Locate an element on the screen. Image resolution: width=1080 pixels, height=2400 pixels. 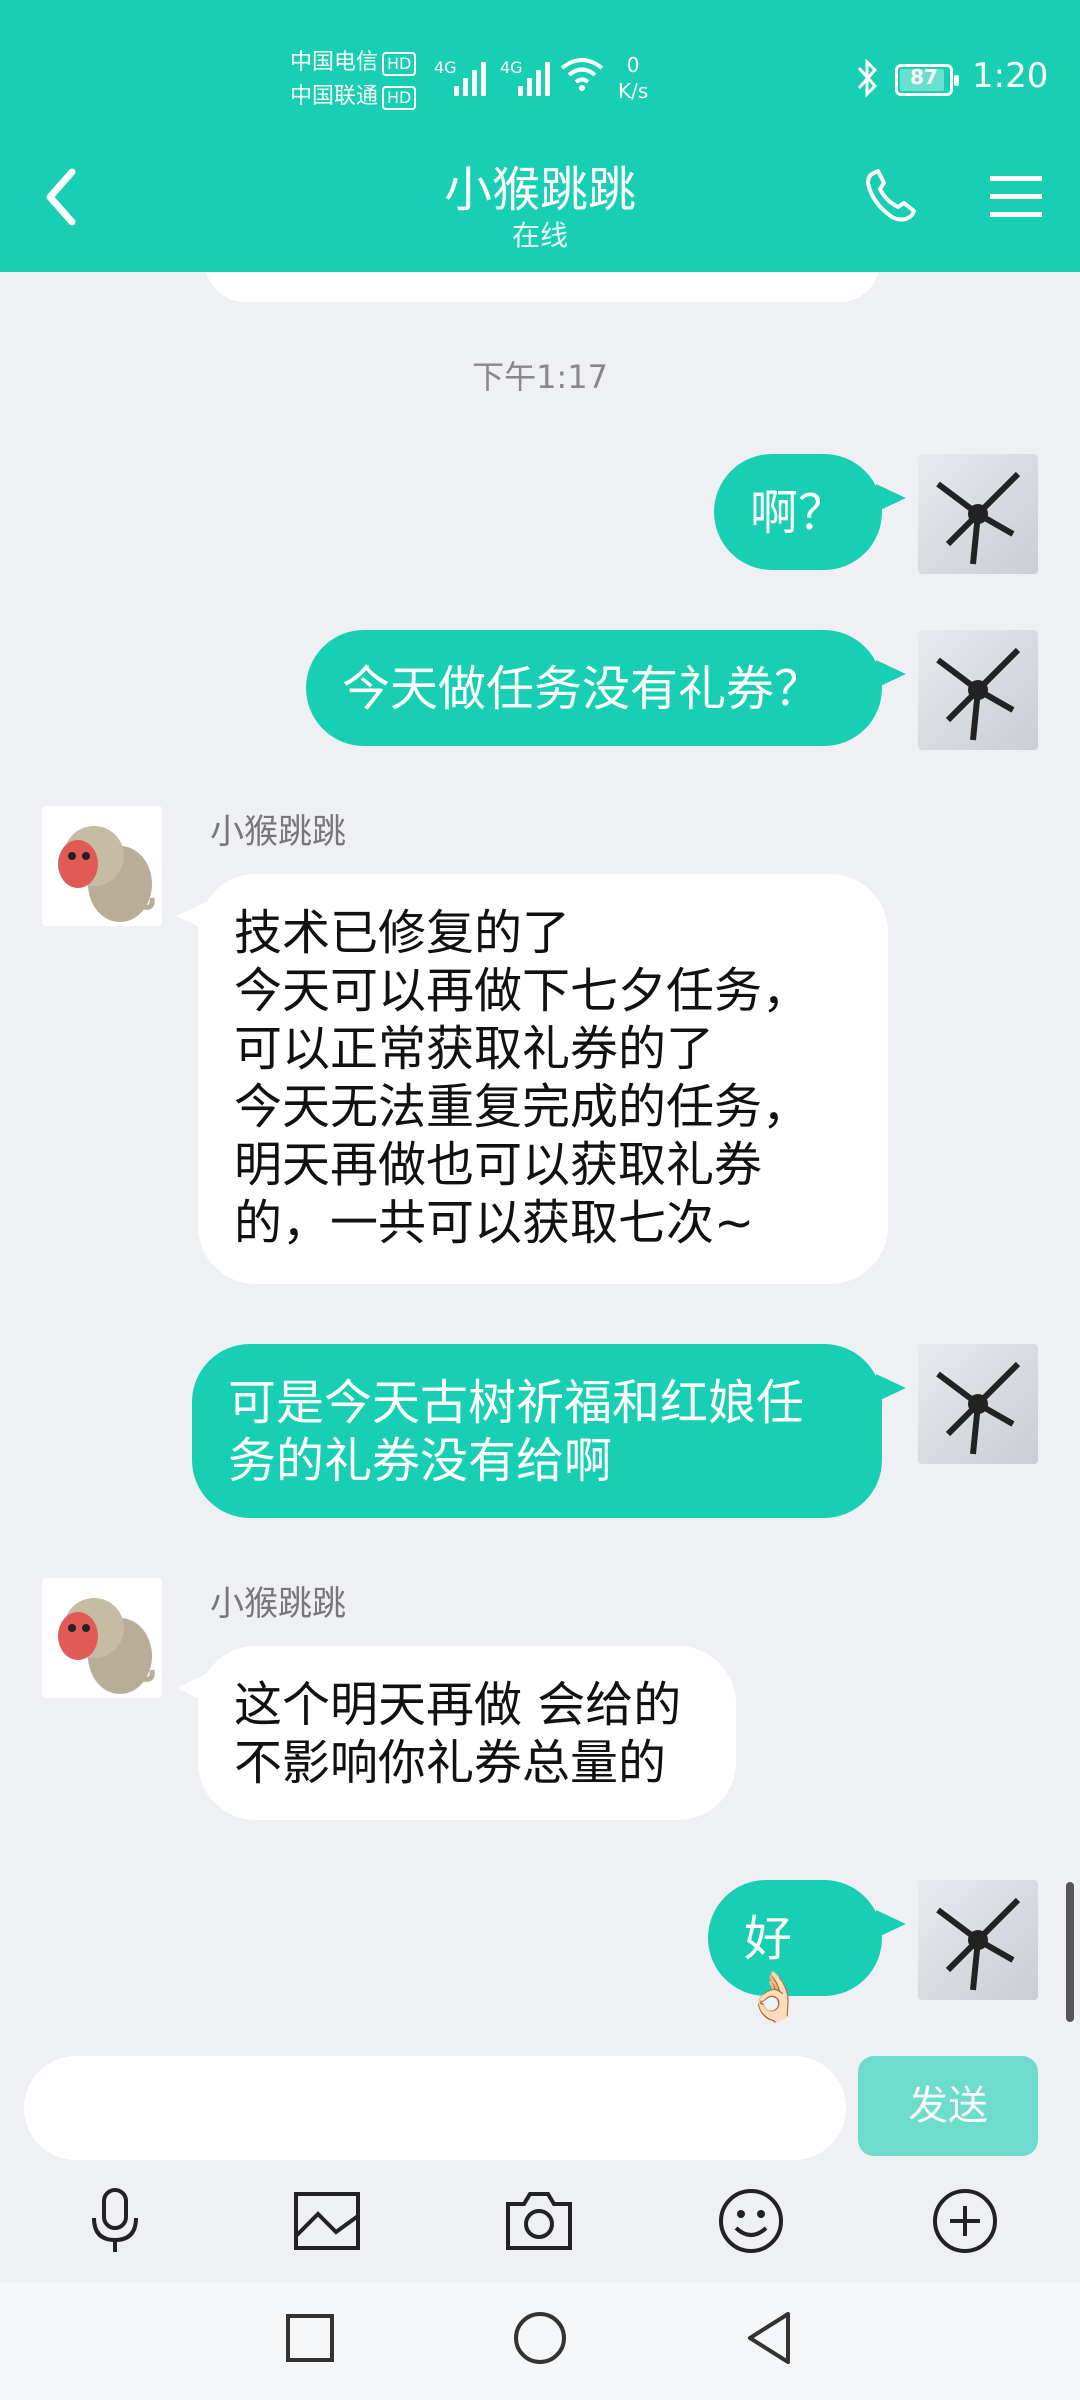
message-input is located at coordinates (435, 2108).